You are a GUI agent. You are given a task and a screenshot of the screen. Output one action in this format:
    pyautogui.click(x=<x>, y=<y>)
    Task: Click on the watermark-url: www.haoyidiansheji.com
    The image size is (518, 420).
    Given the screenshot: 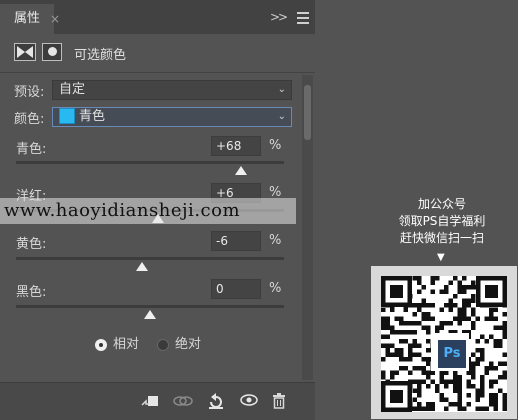 What is the action you would take?
    pyautogui.click(x=148, y=211)
    